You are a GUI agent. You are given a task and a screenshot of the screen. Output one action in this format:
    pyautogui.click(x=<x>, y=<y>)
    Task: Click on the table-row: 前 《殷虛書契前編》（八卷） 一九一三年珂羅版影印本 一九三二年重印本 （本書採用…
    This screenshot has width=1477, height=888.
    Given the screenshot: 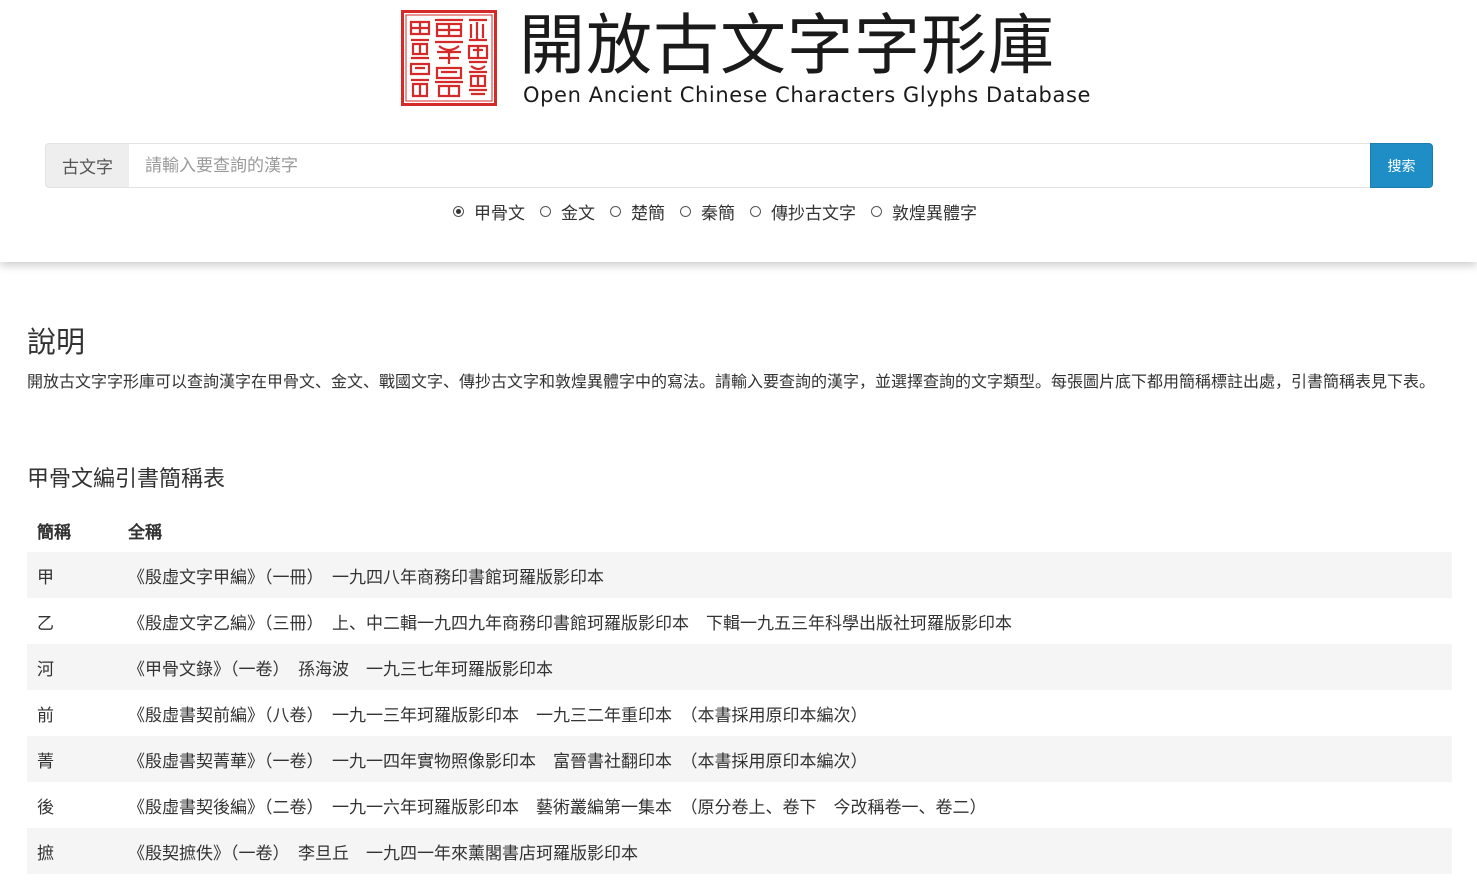 What is the action you would take?
    pyautogui.click(x=739, y=713)
    